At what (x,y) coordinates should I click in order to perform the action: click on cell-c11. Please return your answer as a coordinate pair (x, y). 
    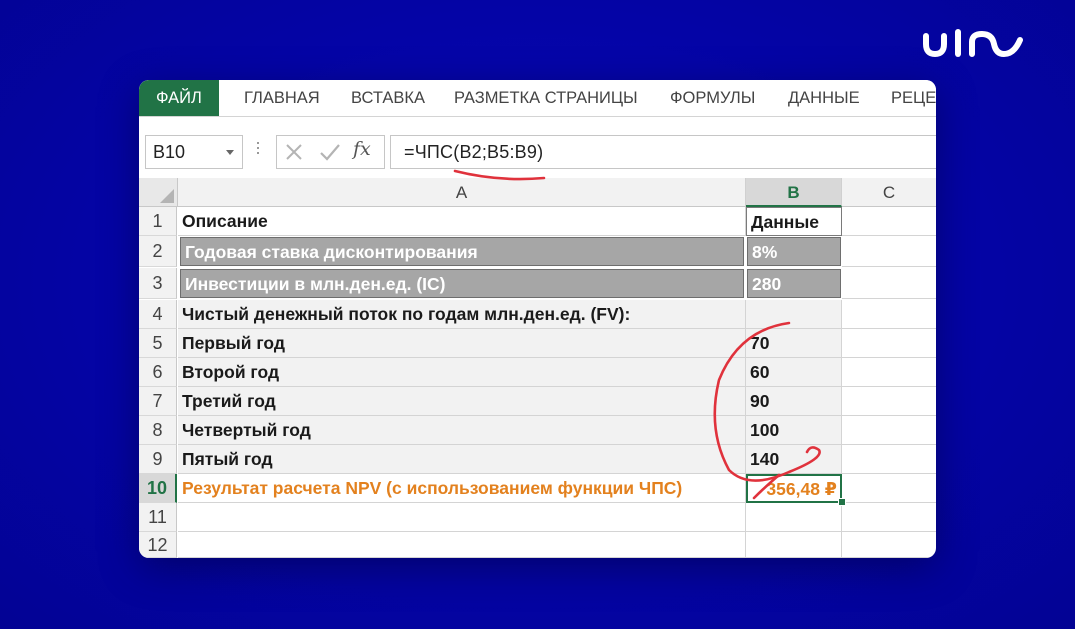
    Looking at the image, I should click on (889, 517).